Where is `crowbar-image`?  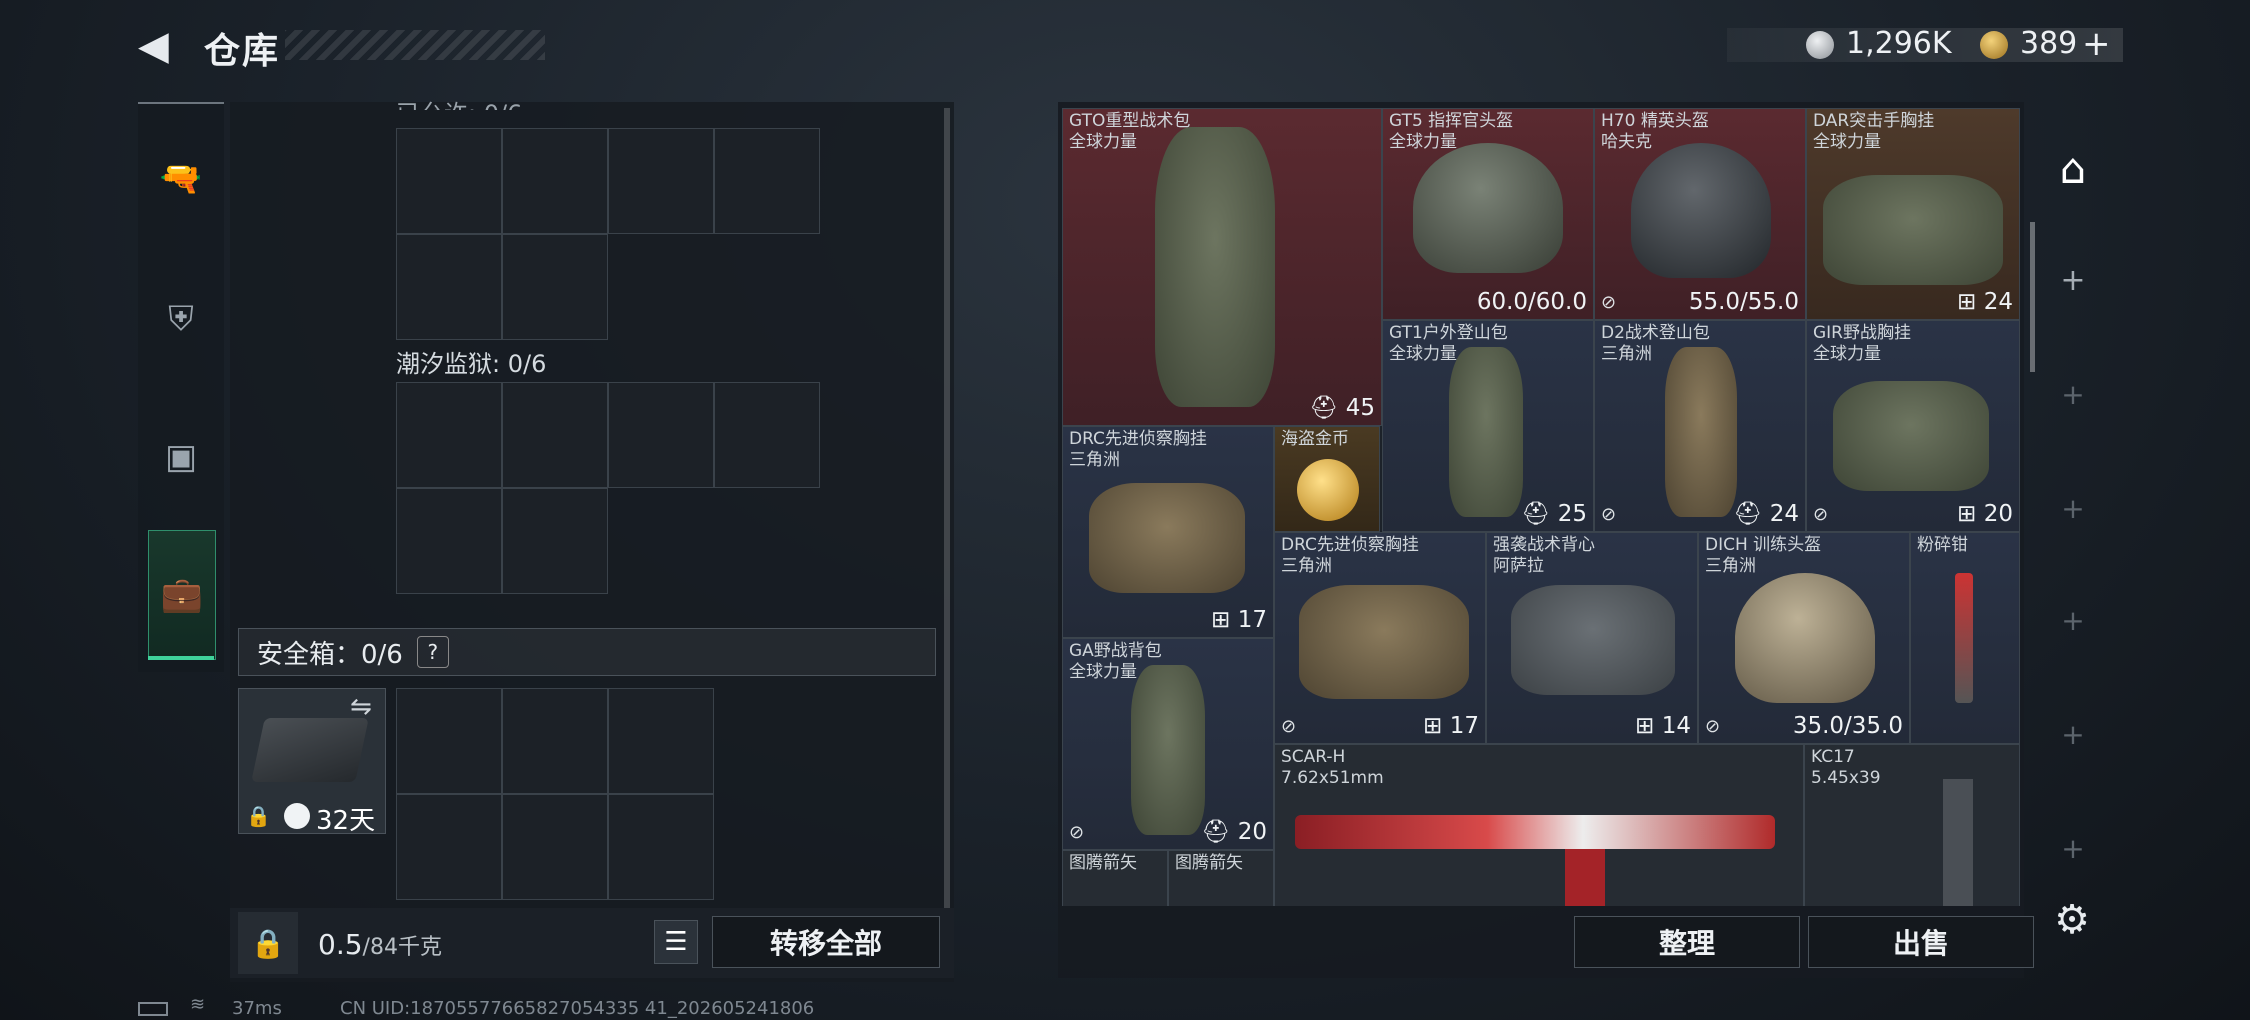 crowbar-image is located at coordinates (1964, 638).